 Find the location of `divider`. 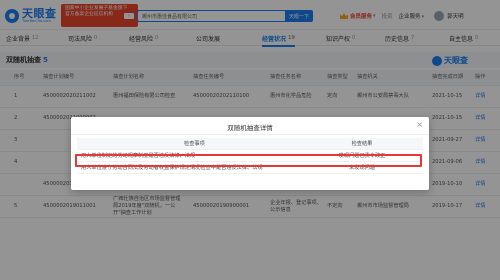

divider is located at coordinates (250, 134).